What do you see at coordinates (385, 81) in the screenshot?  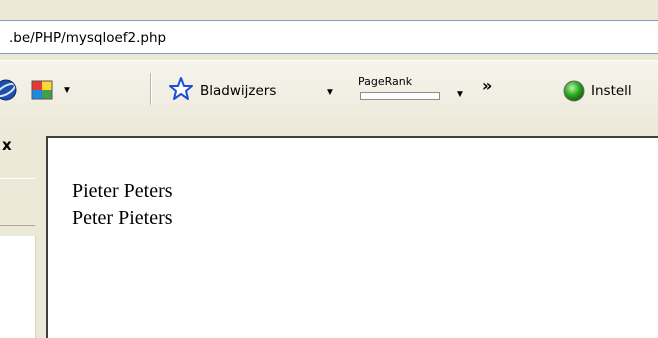 I see `pagerank-label: PageRank` at bounding box center [385, 81].